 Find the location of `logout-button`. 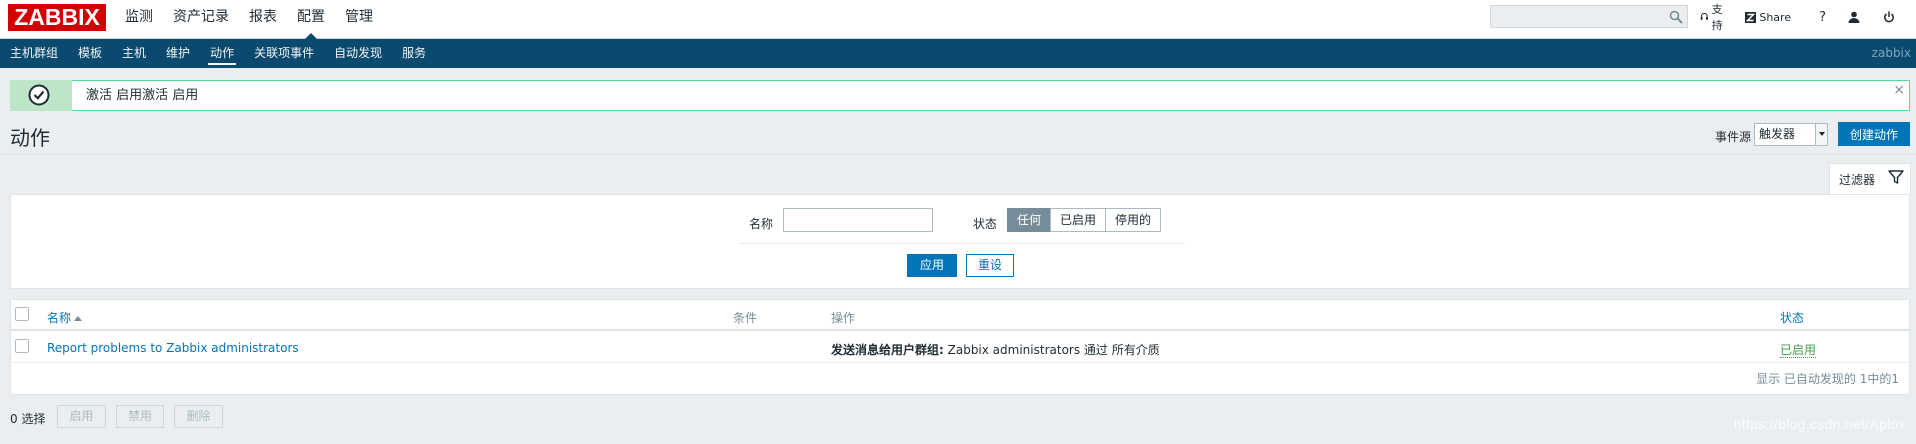

logout-button is located at coordinates (1890, 17).